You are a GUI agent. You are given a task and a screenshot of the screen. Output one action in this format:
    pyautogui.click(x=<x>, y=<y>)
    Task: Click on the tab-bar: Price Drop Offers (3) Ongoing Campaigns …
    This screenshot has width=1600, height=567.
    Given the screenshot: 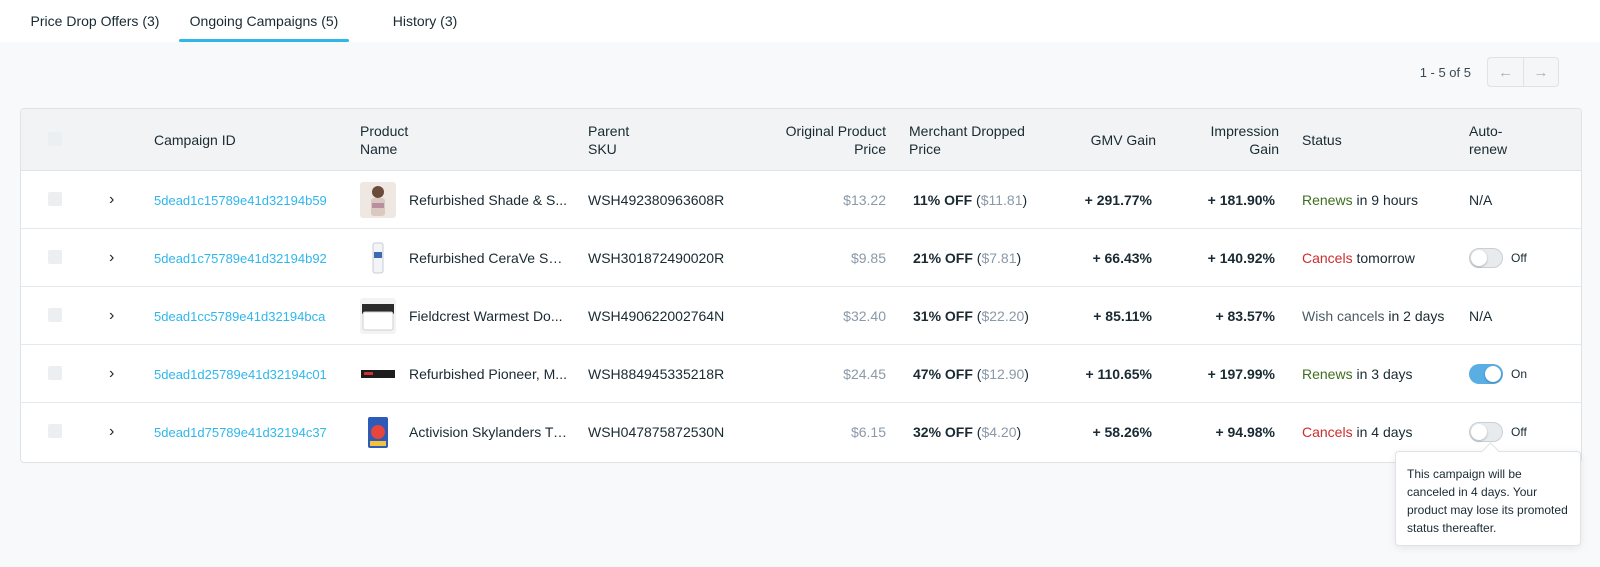 What is the action you would take?
    pyautogui.click(x=800, y=21)
    